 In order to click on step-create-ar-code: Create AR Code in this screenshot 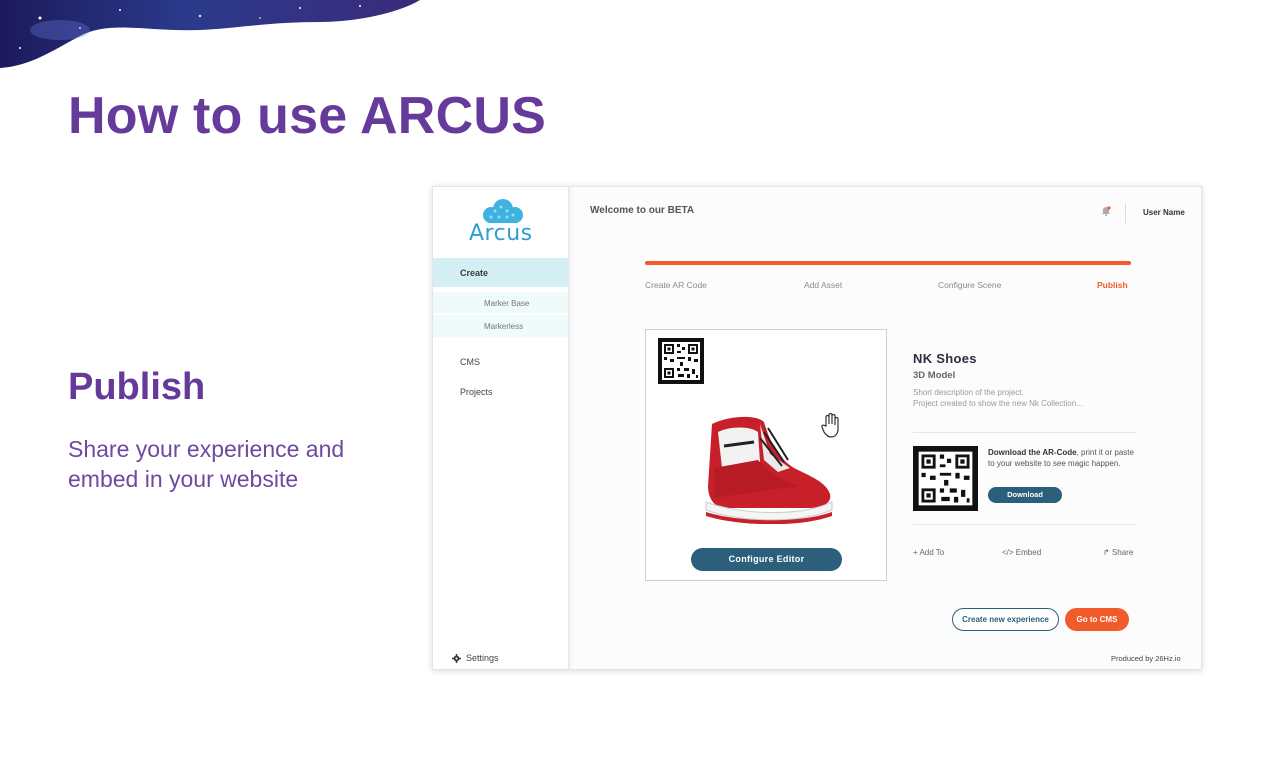, I will do `click(676, 285)`.